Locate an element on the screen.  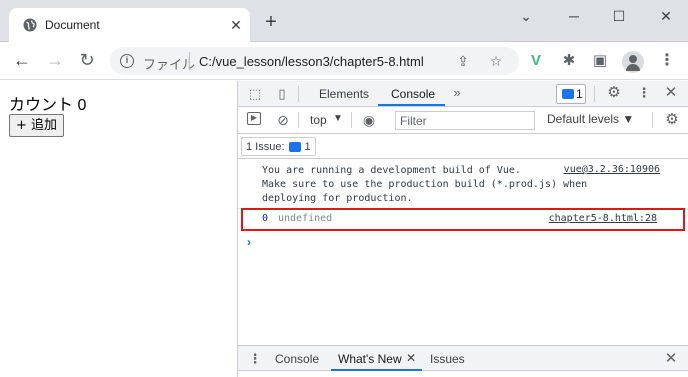
close-tab-icon: ✕ is located at coordinates (411, 358).